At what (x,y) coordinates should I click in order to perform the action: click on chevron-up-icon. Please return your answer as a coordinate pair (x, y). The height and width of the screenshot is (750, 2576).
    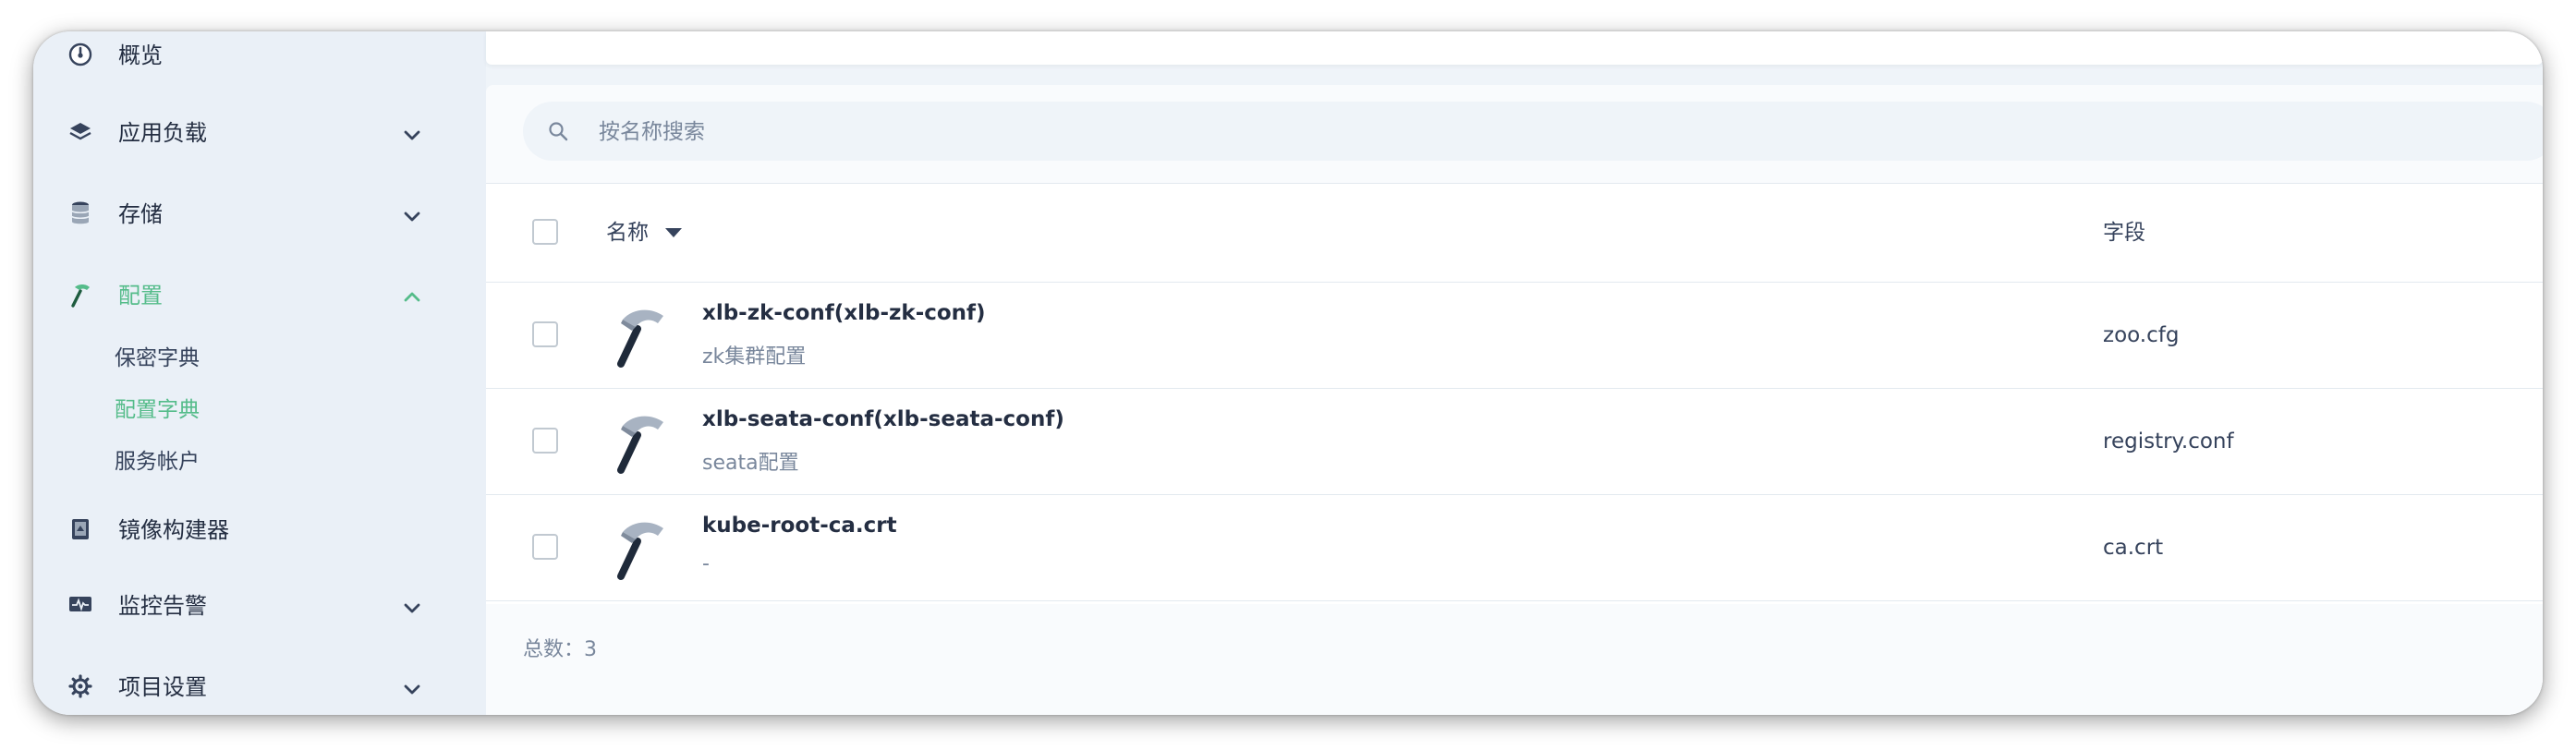
    Looking at the image, I should click on (412, 297).